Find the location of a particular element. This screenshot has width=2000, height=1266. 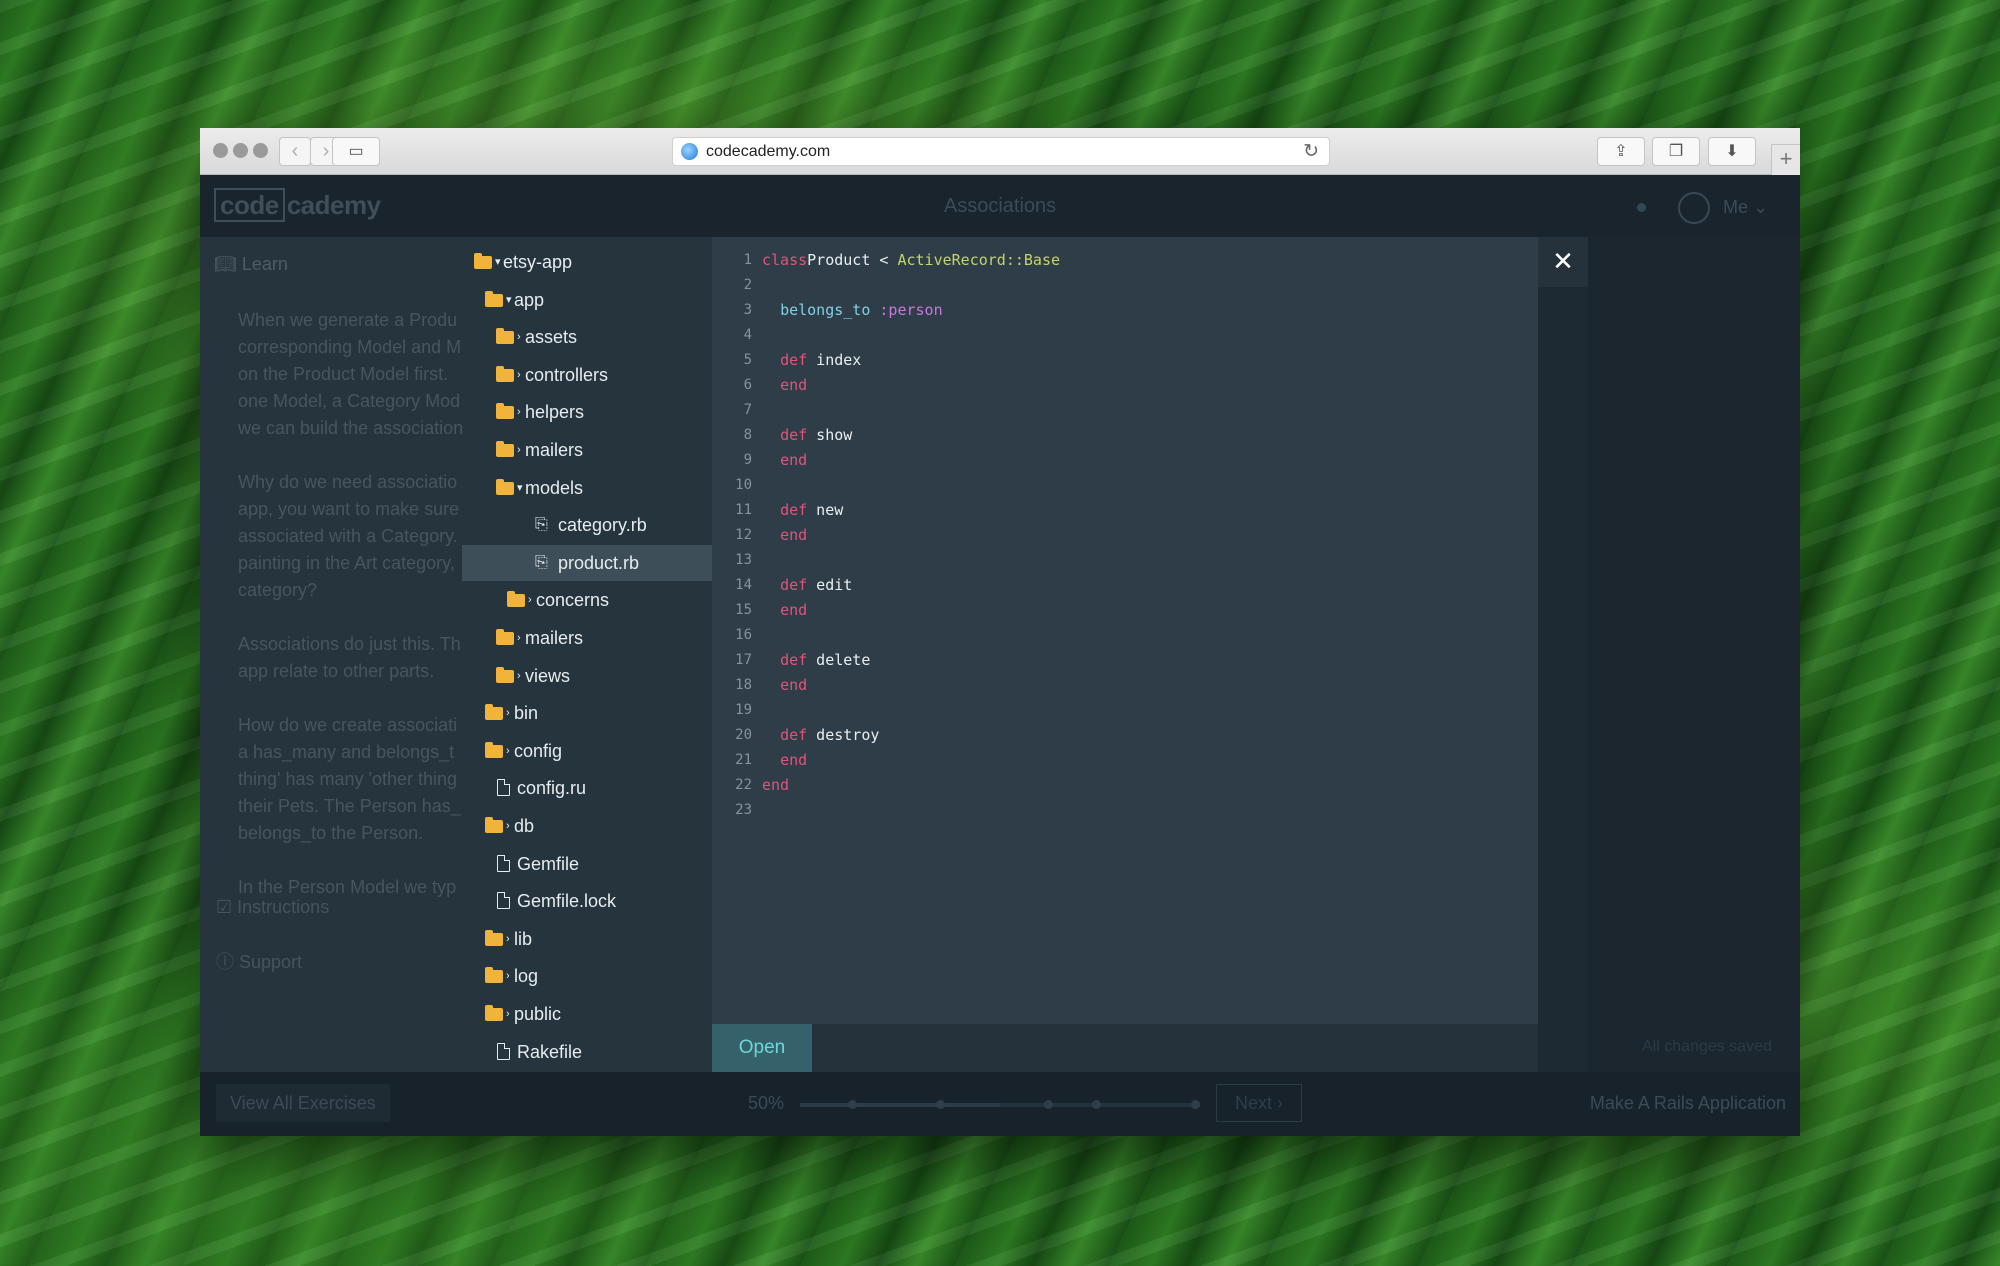

file-tree-item: ▾ etsy-app is located at coordinates (587, 262).